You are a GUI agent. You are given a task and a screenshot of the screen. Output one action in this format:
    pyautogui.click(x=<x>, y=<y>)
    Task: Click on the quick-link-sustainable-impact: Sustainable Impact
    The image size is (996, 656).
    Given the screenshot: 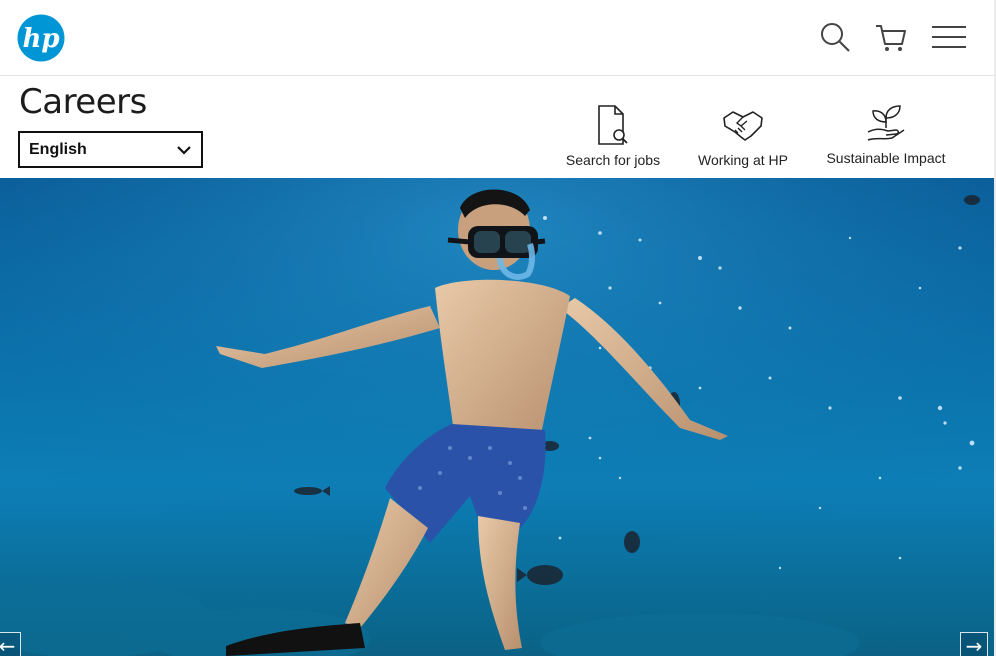 What is the action you would take?
    pyautogui.click(x=886, y=134)
    